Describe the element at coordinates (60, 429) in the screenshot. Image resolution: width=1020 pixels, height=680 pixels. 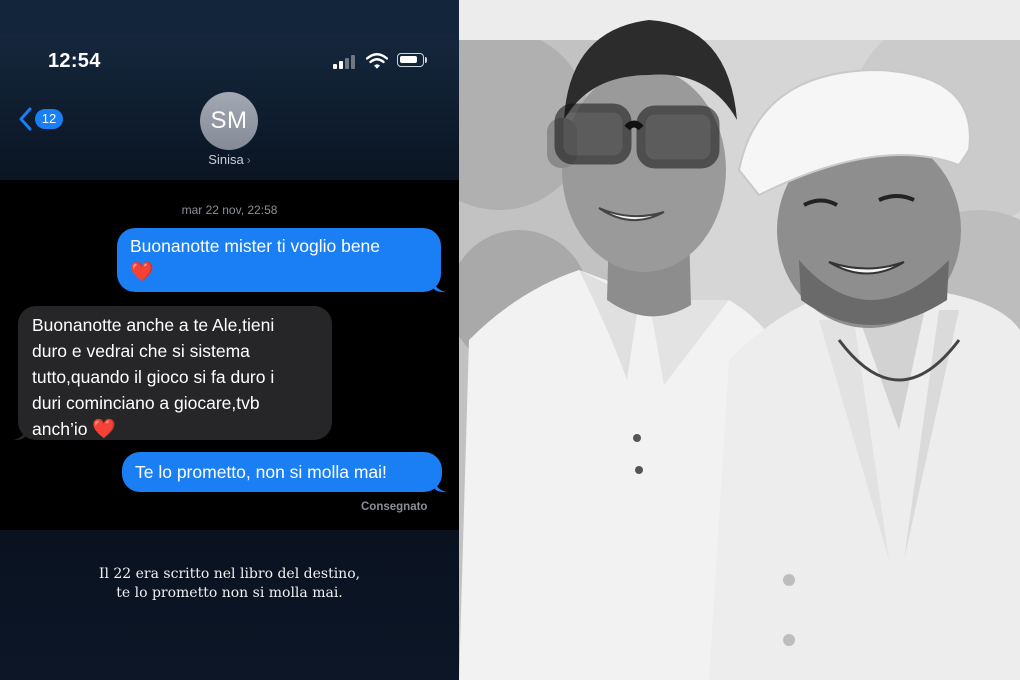
I see `message-line: anch’io` at that location.